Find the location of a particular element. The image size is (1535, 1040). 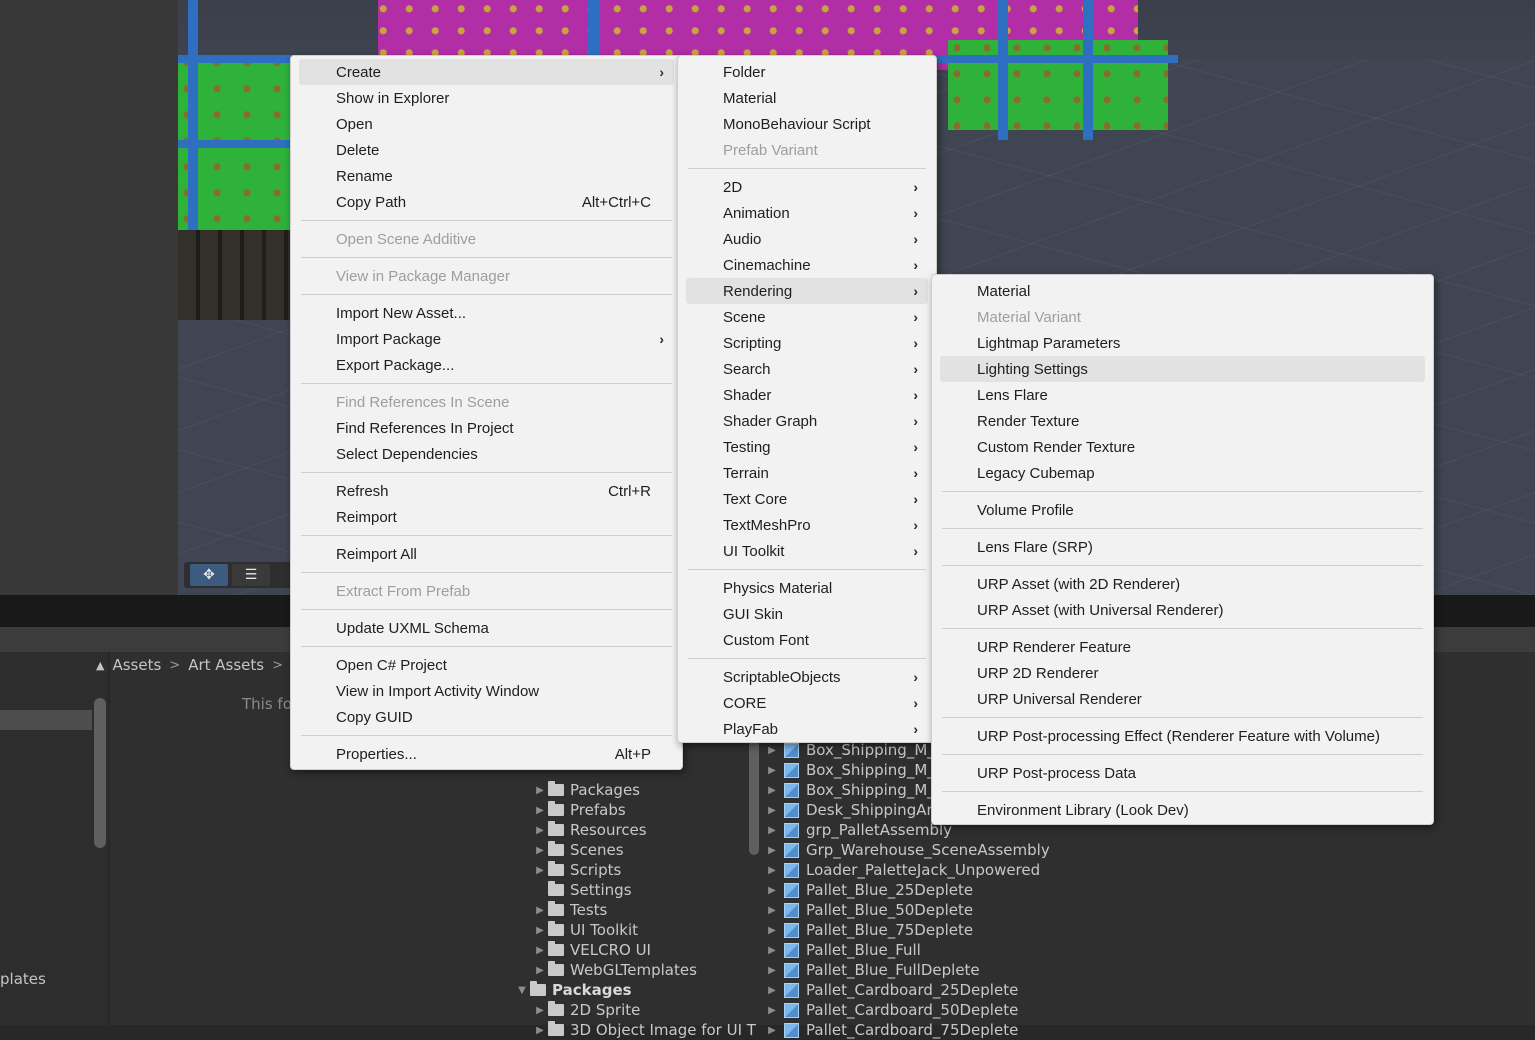

menu-item-view-import-activity: View in Import Activity Window is located at coordinates (486, 691).